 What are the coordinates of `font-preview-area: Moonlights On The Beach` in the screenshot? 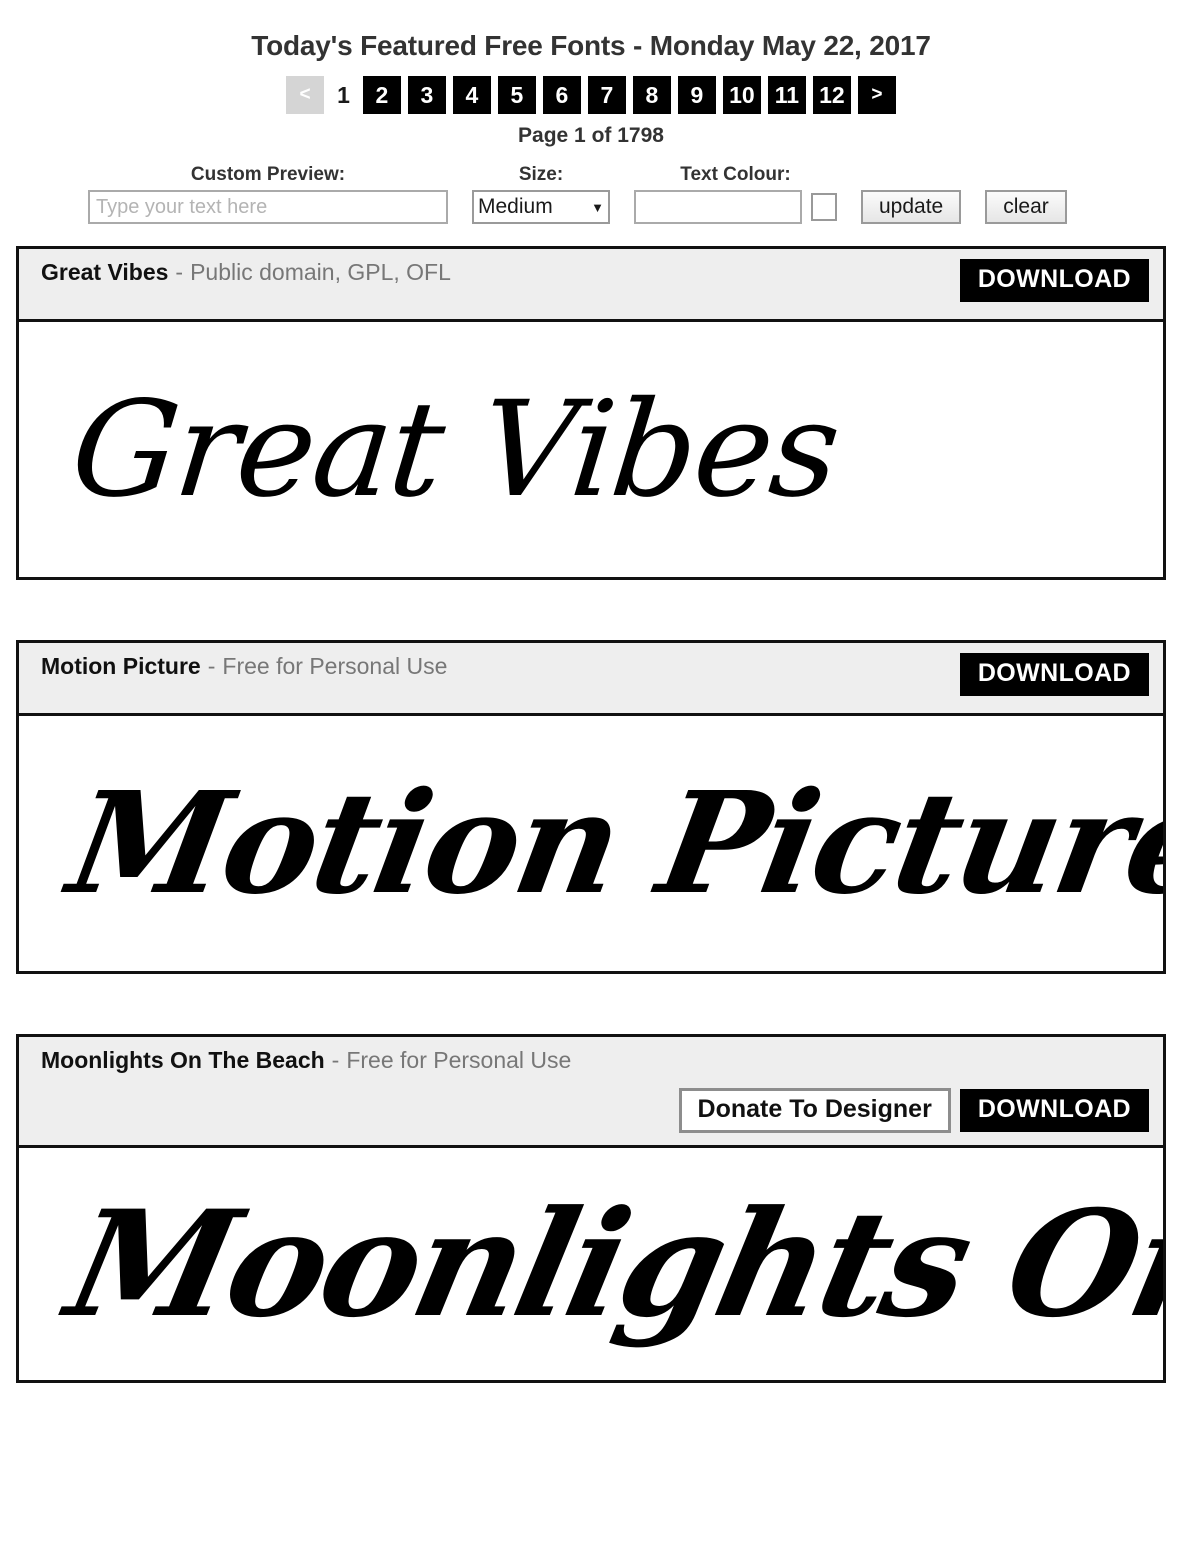 It's located at (591, 1264).